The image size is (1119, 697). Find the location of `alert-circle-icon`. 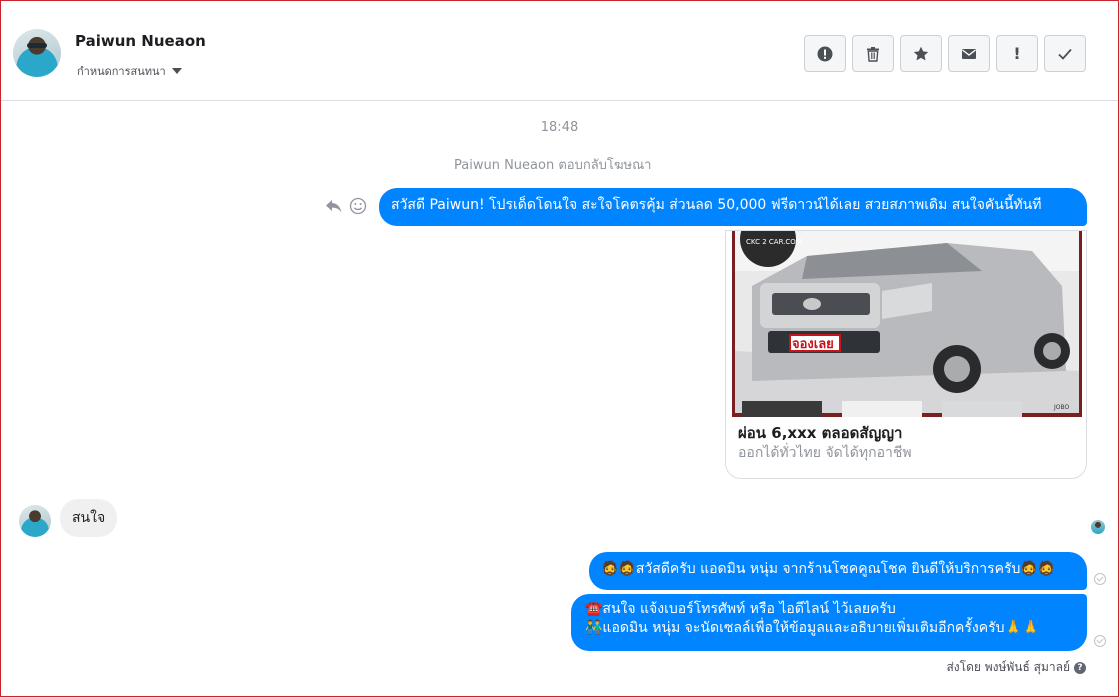

alert-circle-icon is located at coordinates (825, 53).